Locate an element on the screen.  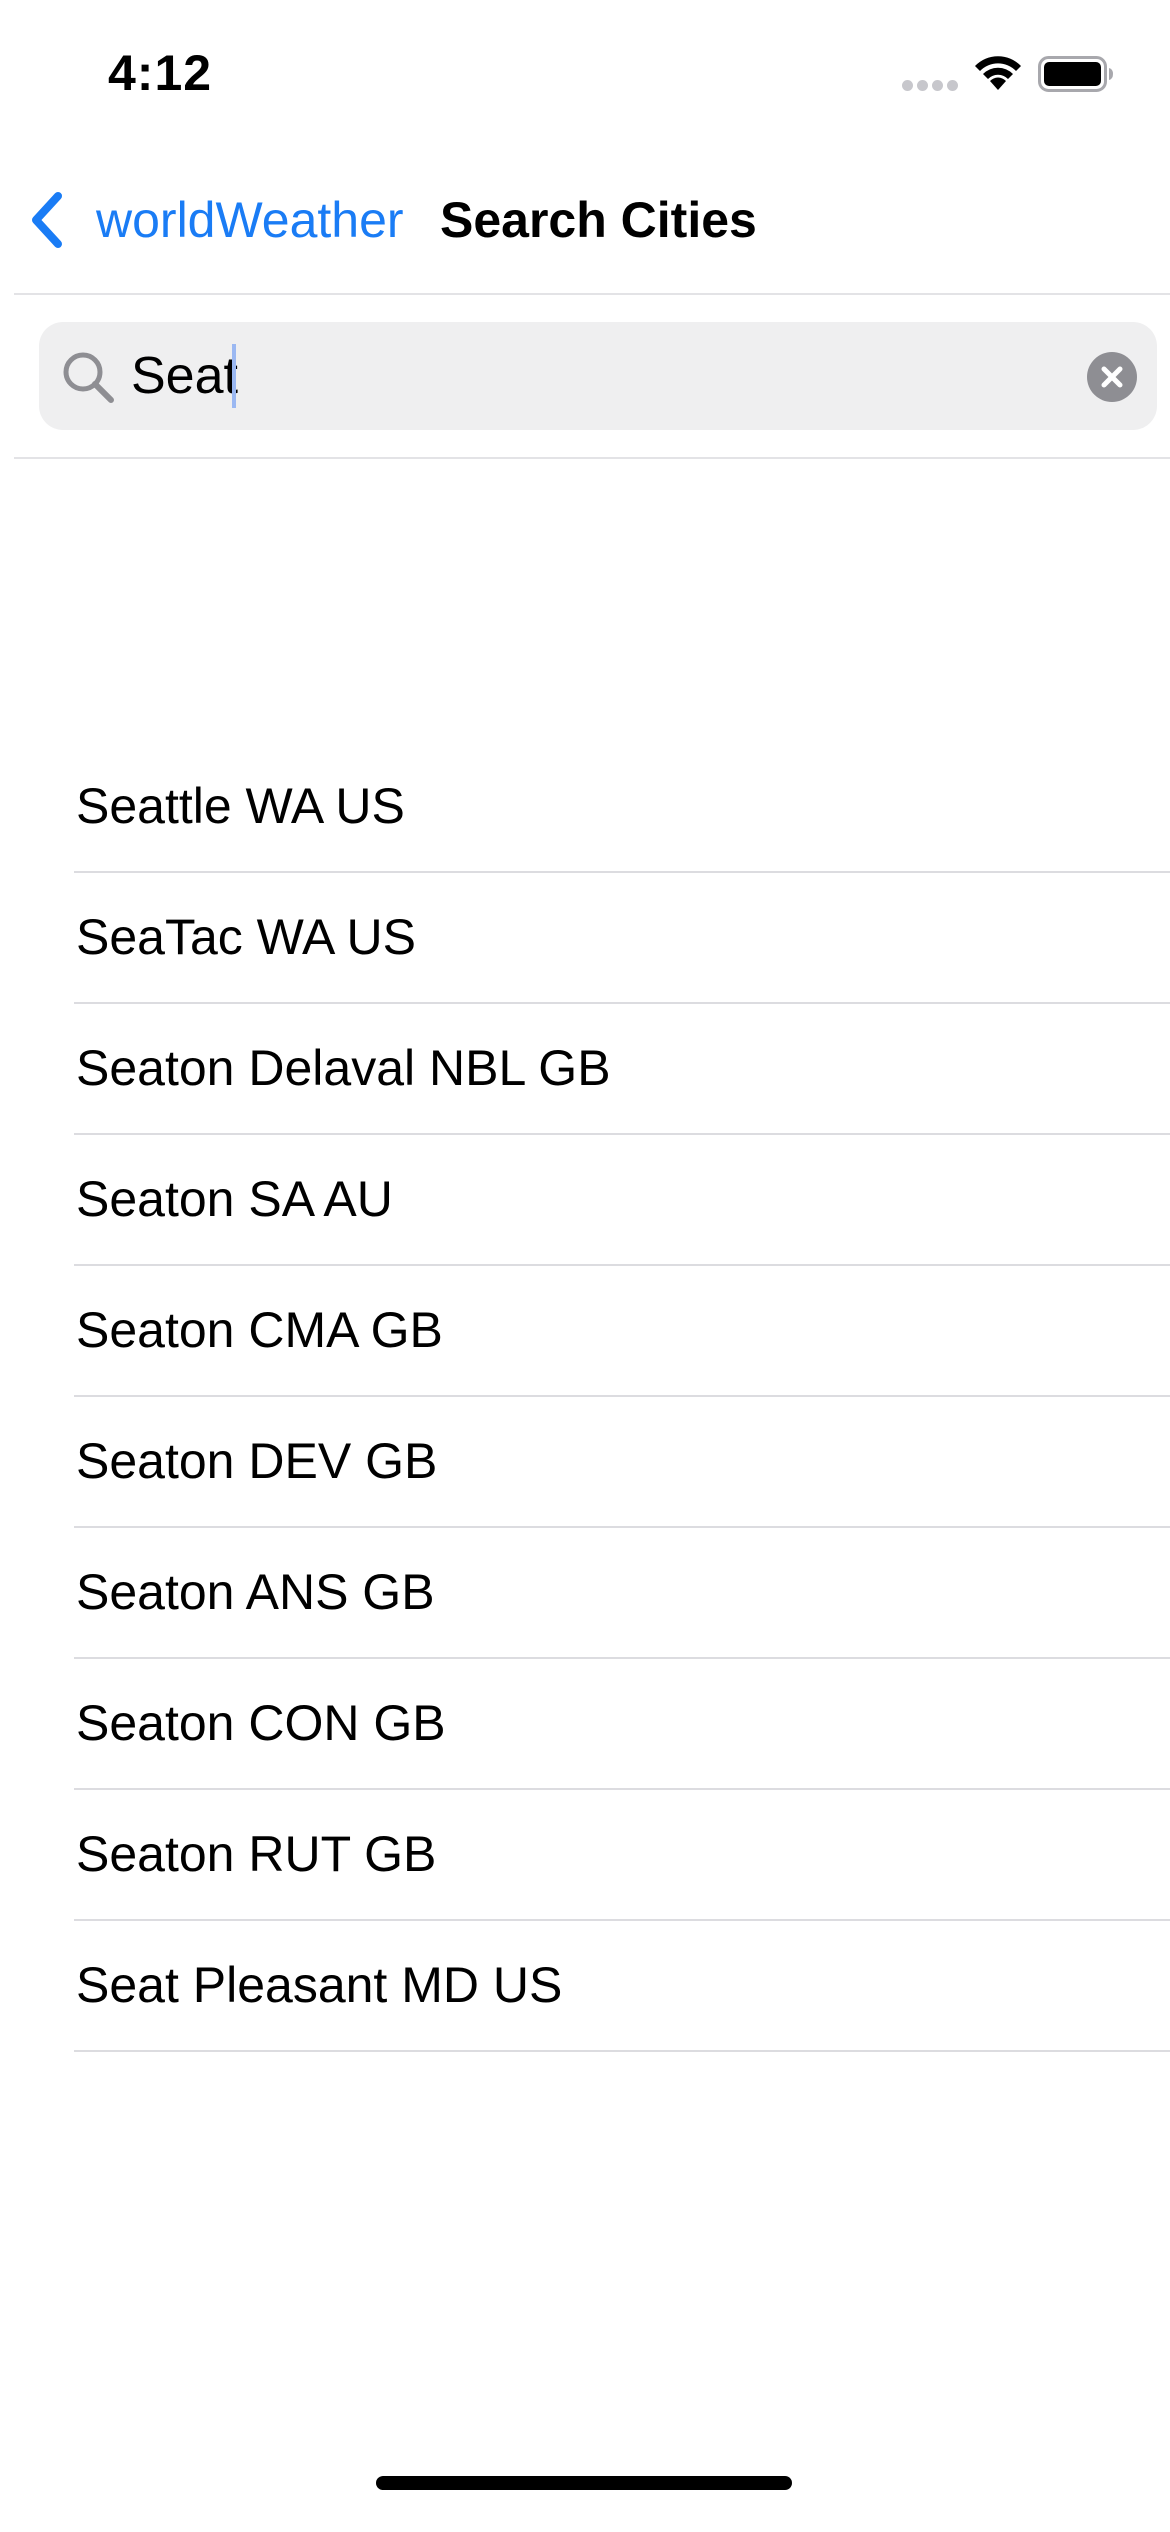
list-item-label: Seaton CON GB is located at coordinates (261, 1723).